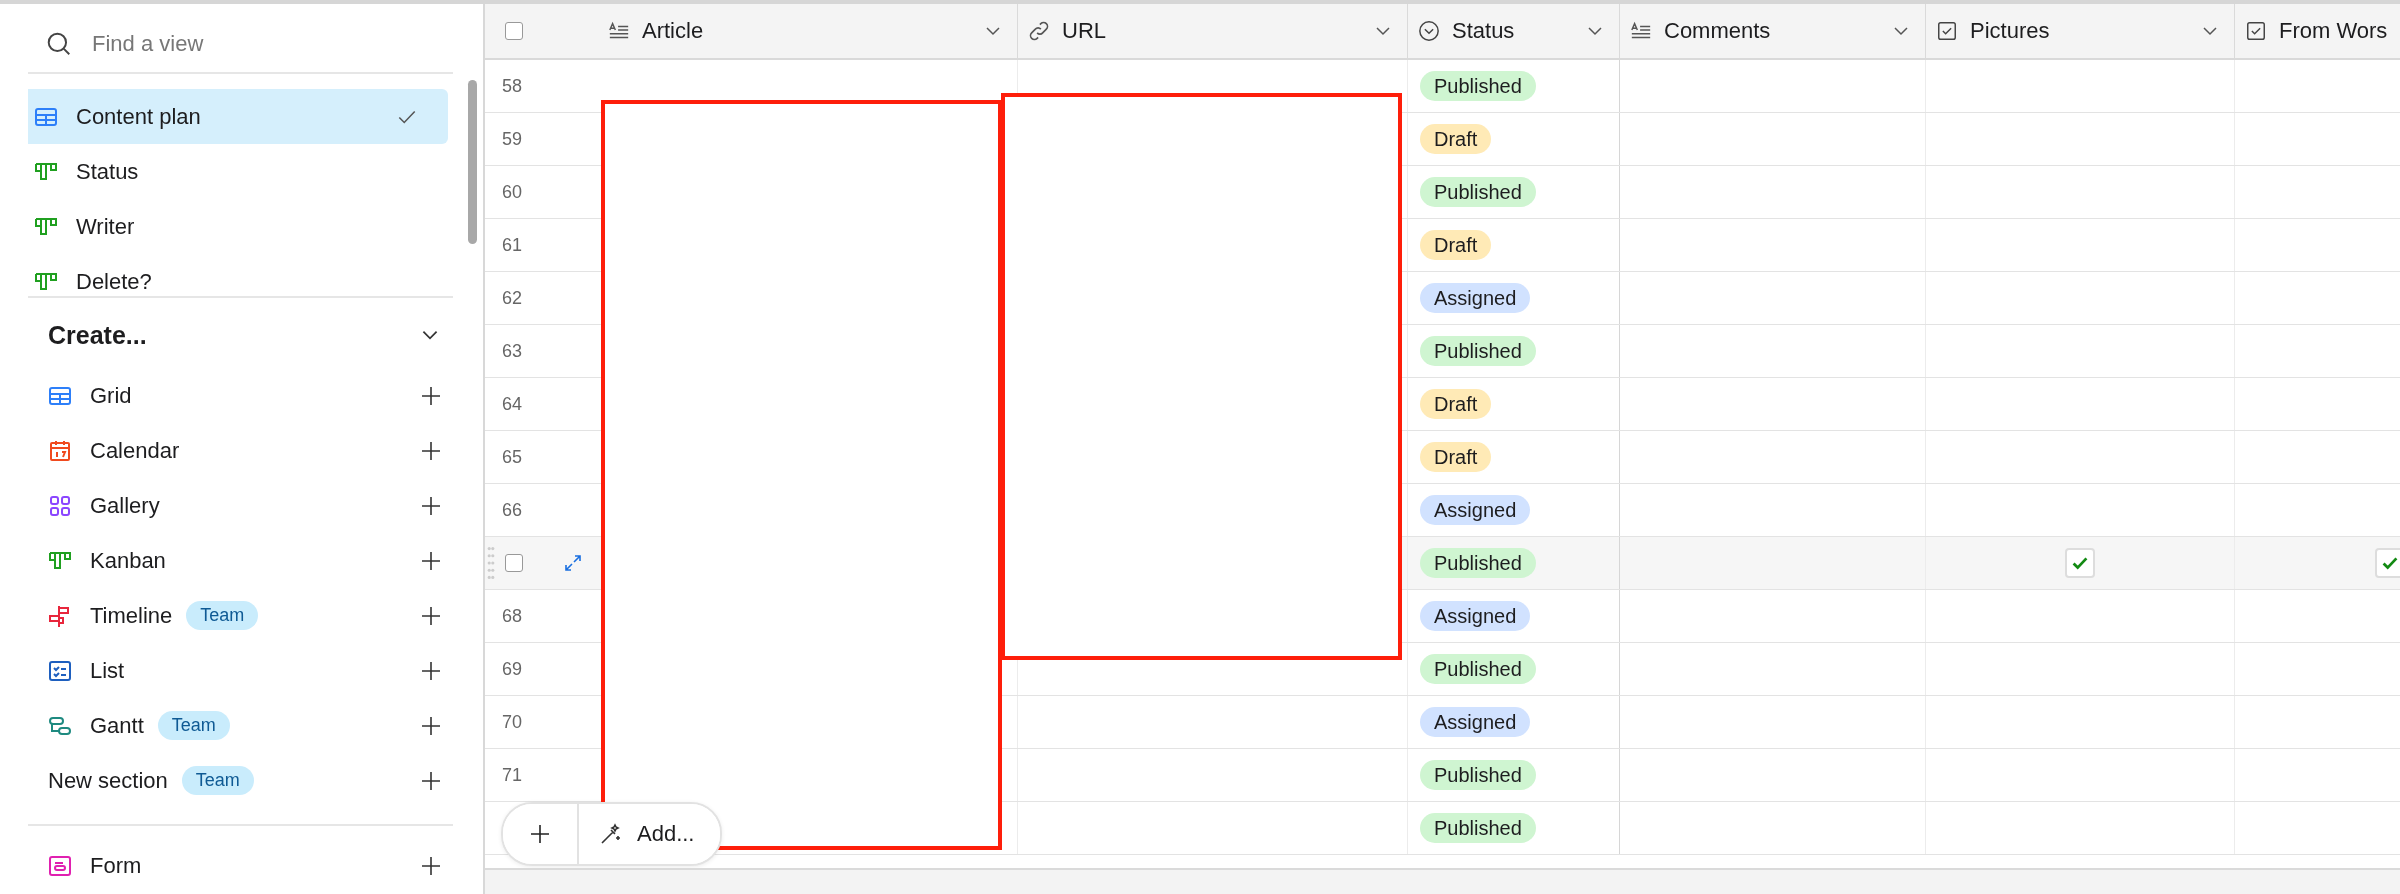  I want to click on row-number: 63, so click(512, 351).